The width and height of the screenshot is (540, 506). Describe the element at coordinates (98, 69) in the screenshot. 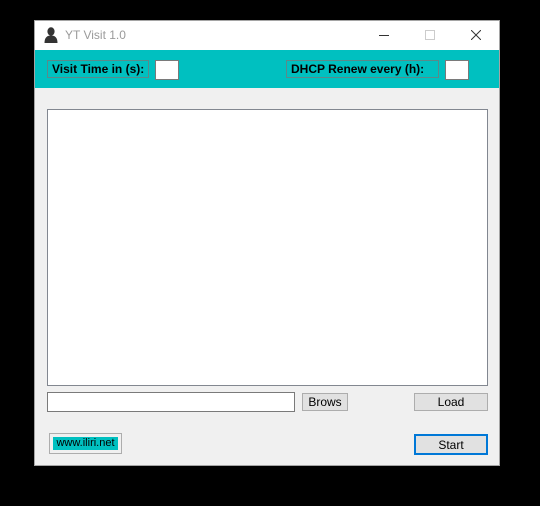

I see `visit-time-label: Visit Time in (s):` at that location.